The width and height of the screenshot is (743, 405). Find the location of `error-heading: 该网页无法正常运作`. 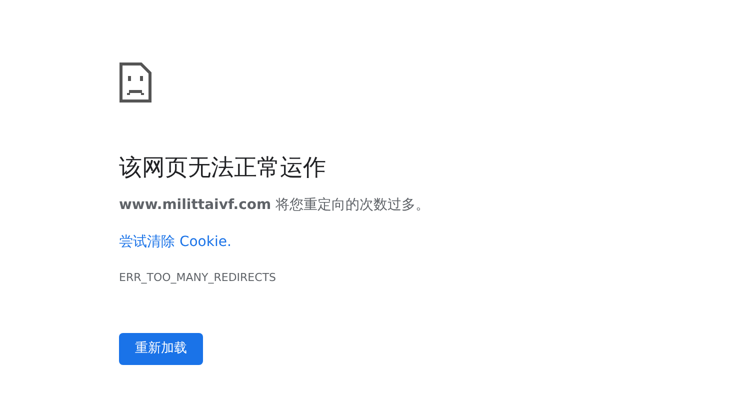

error-heading: 该网页无法正常运作 is located at coordinates (223, 168).